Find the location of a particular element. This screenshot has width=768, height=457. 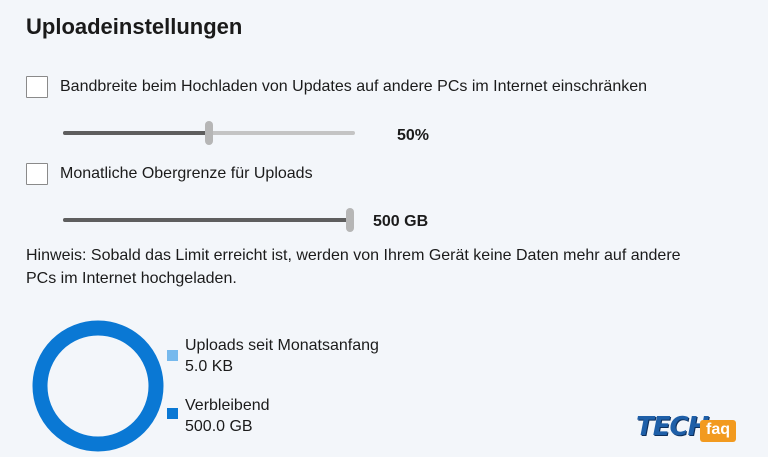

monthly-cap-checkbox is located at coordinates (37, 174).